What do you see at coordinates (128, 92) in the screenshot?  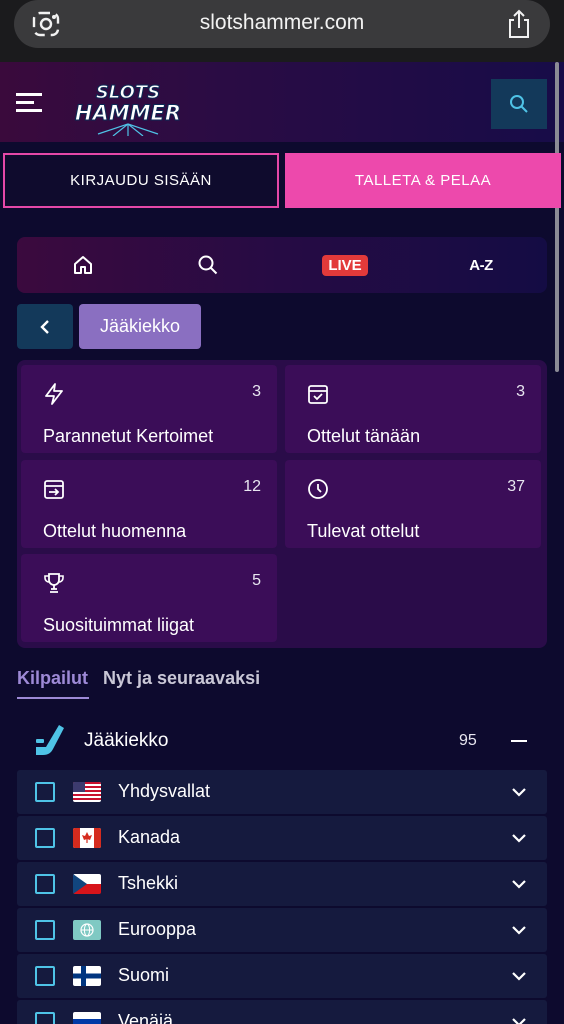 I see `svg-text: SLOTS` at bounding box center [128, 92].